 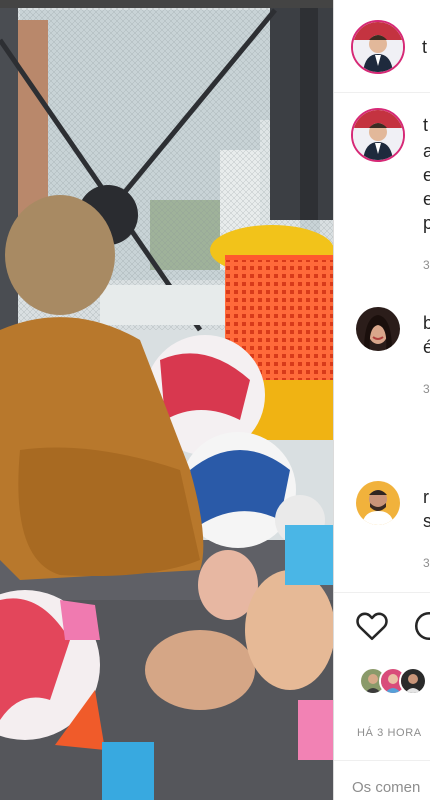 I want to click on comment-text-line: t, so click(x=426, y=125).